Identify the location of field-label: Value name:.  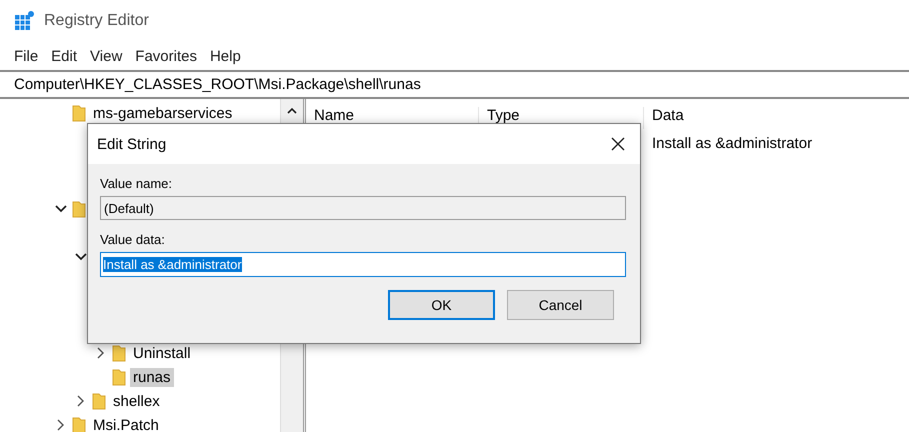
(137, 183).